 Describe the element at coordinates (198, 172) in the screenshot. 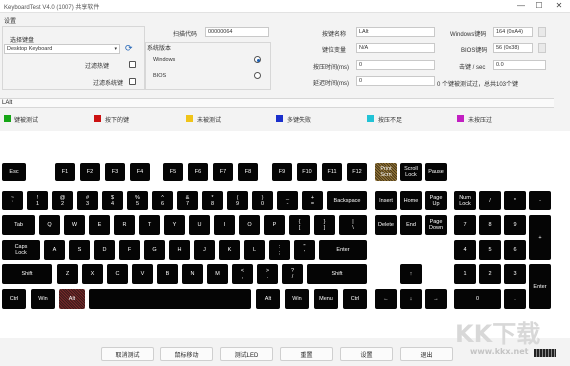

I see `key-f6: F6` at that location.